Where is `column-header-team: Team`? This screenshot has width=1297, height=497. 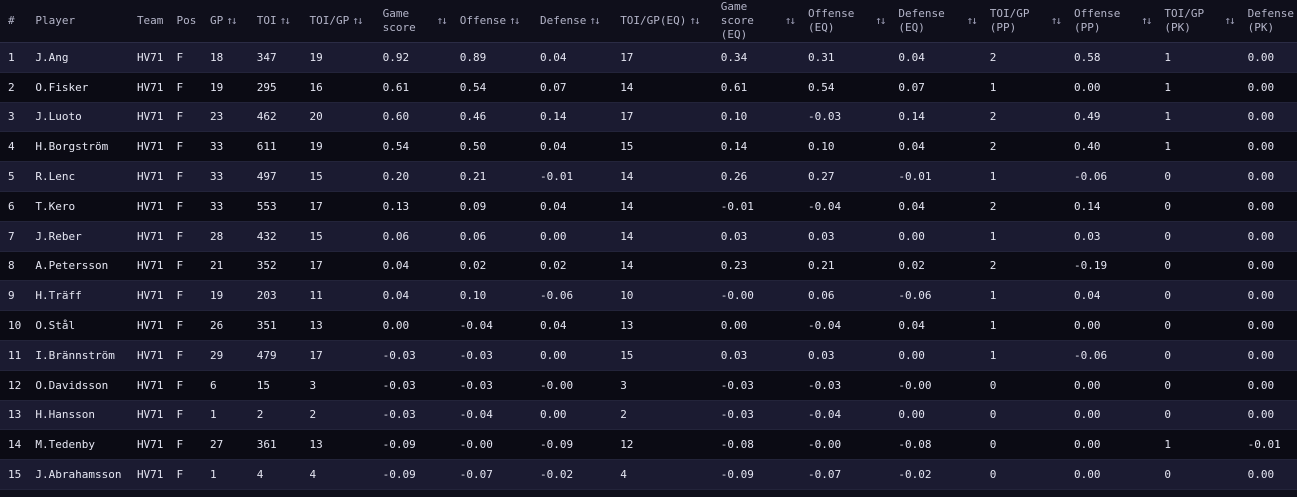 column-header-team: Team is located at coordinates (148, 21).